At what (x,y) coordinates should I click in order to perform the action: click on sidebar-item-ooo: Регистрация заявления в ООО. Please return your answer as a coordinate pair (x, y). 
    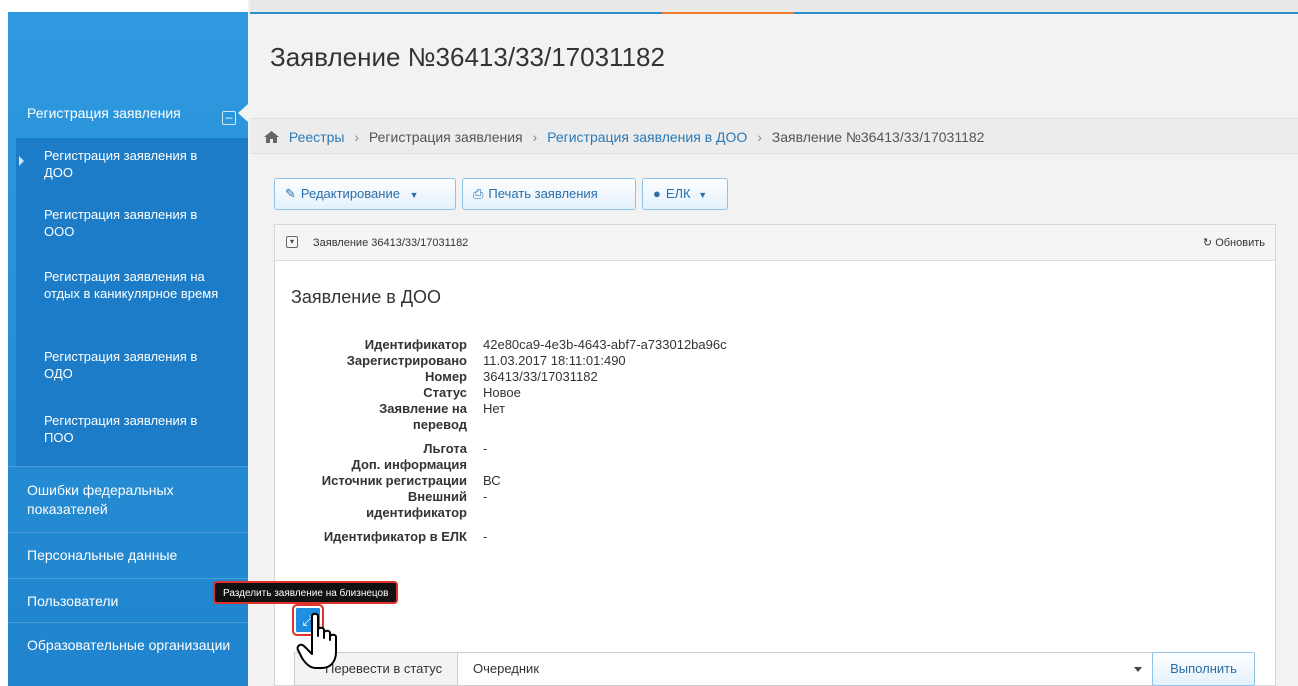
    Looking at the image, I should click on (129, 223).